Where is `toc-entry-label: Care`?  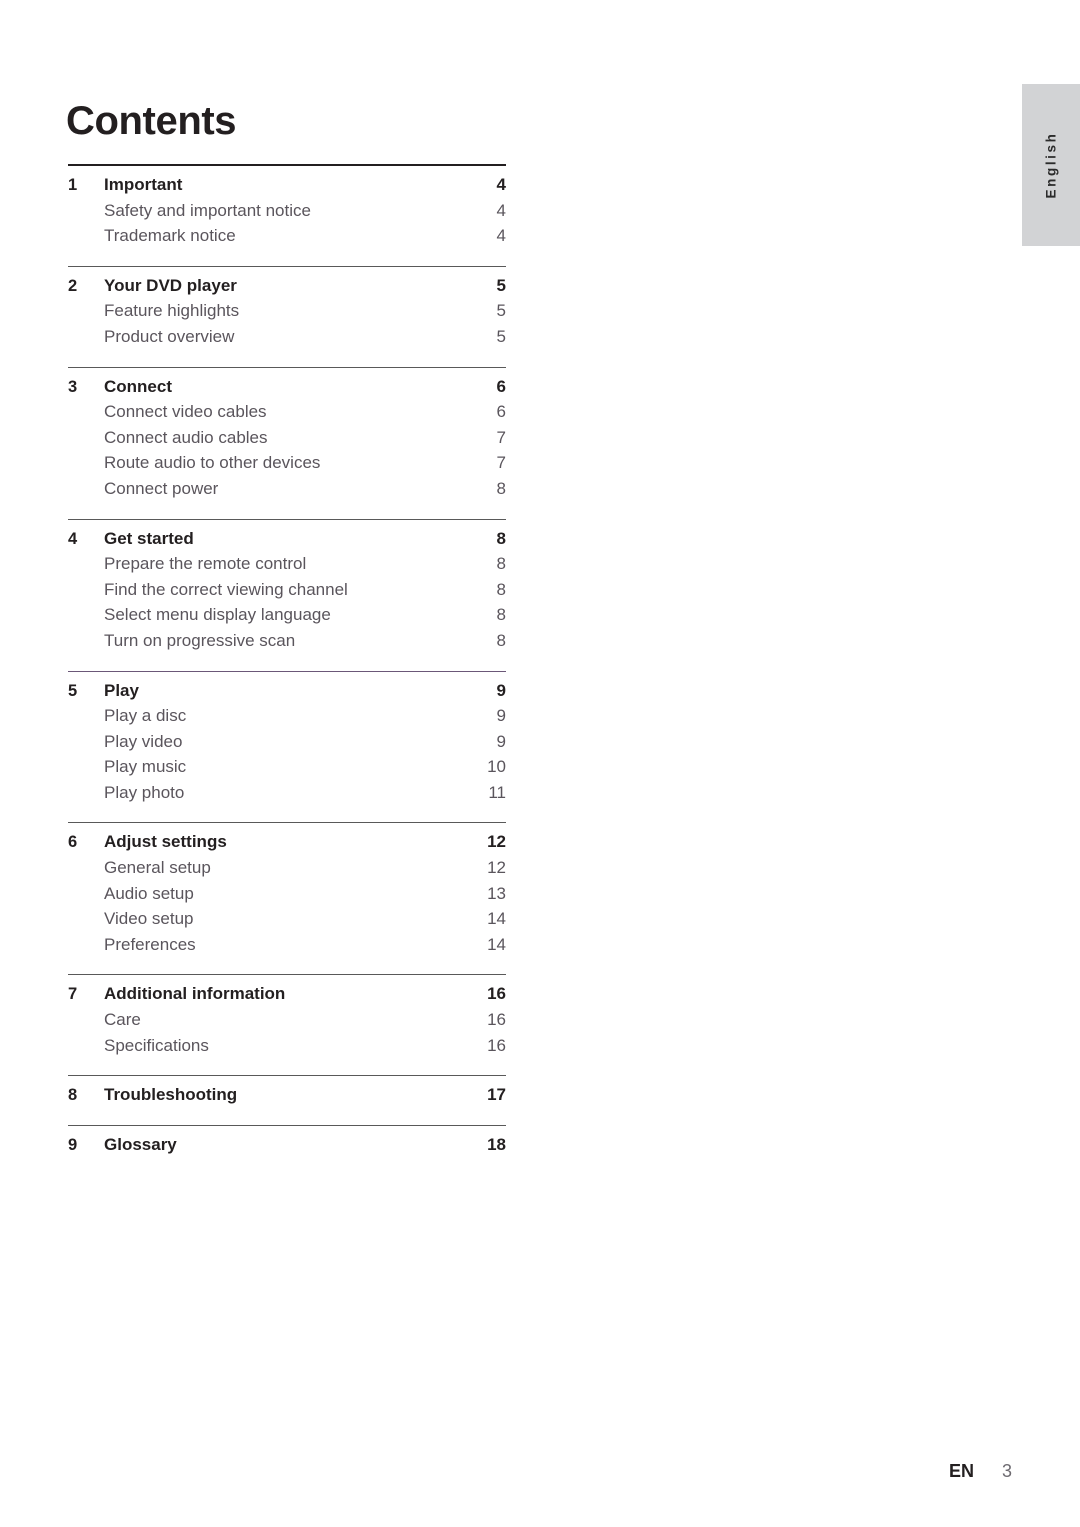
toc-entry-label: Care is located at coordinates (122, 1020).